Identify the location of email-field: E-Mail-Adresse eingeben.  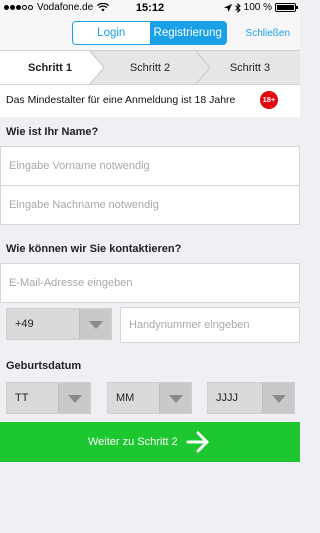
(150, 283).